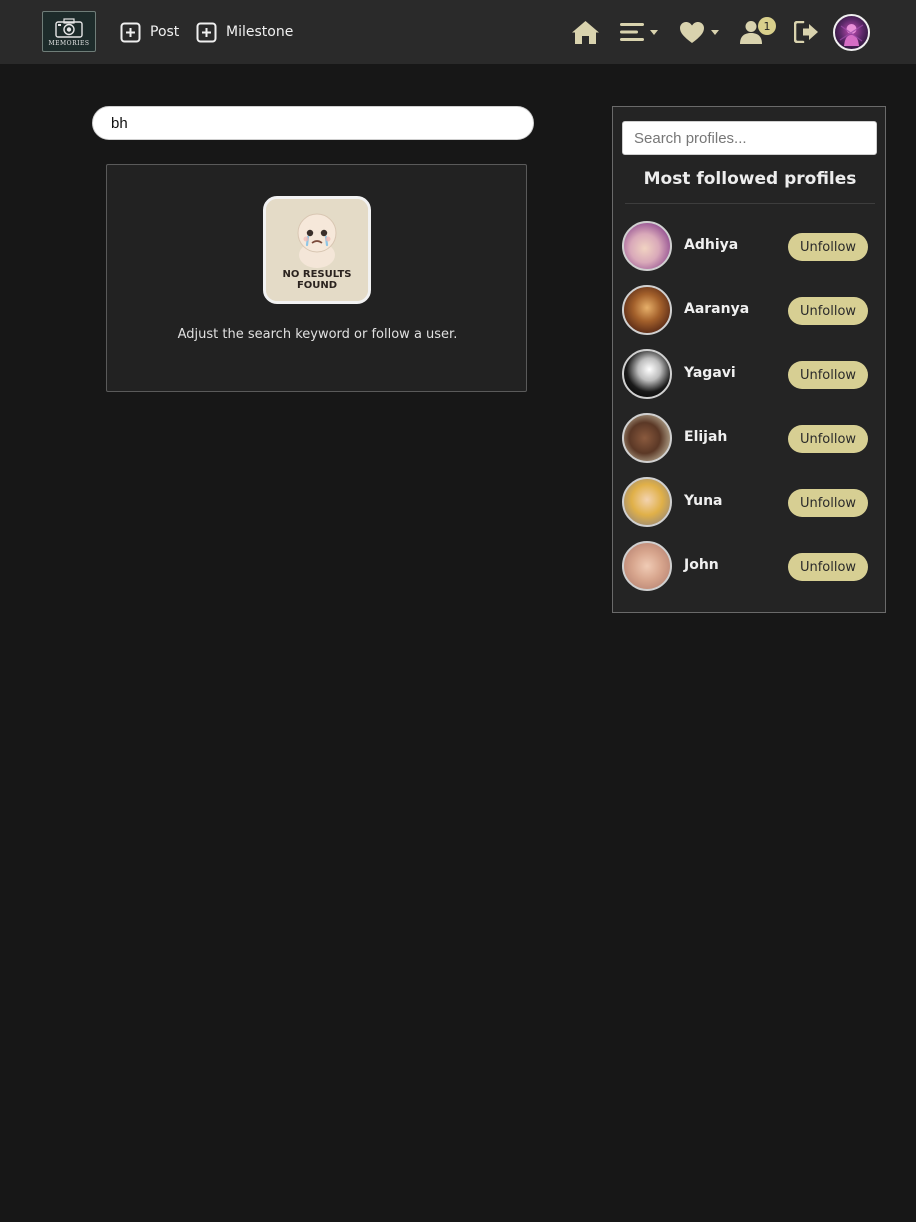  I want to click on new-milestone-button: Milestone, so click(244, 32).